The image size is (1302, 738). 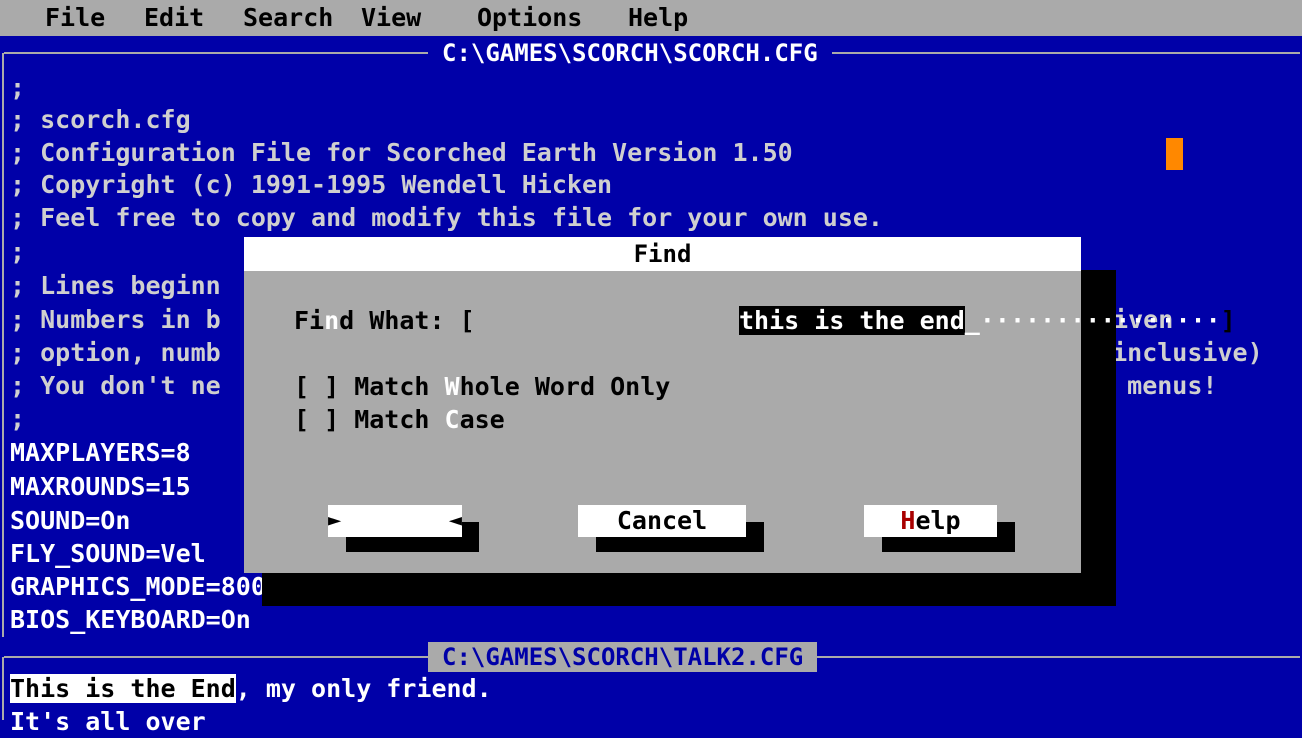 What do you see at coordinates (115, 285) in the screenshot?
I see `editor-line: ; Lines beginn` at bounding box center [115, 285].